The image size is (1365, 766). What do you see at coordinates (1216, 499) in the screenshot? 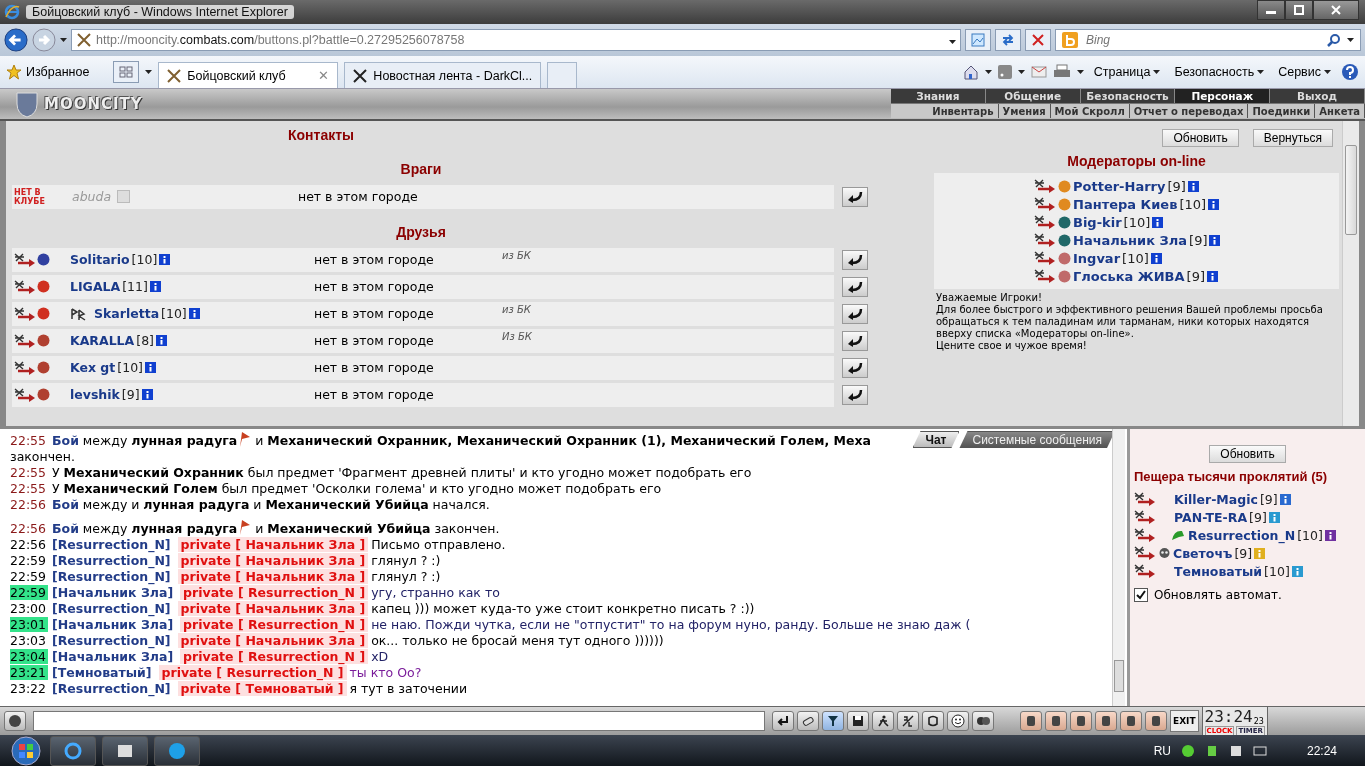
I see `user-name: Killer-Magic` at bounding box center [1216, 499].